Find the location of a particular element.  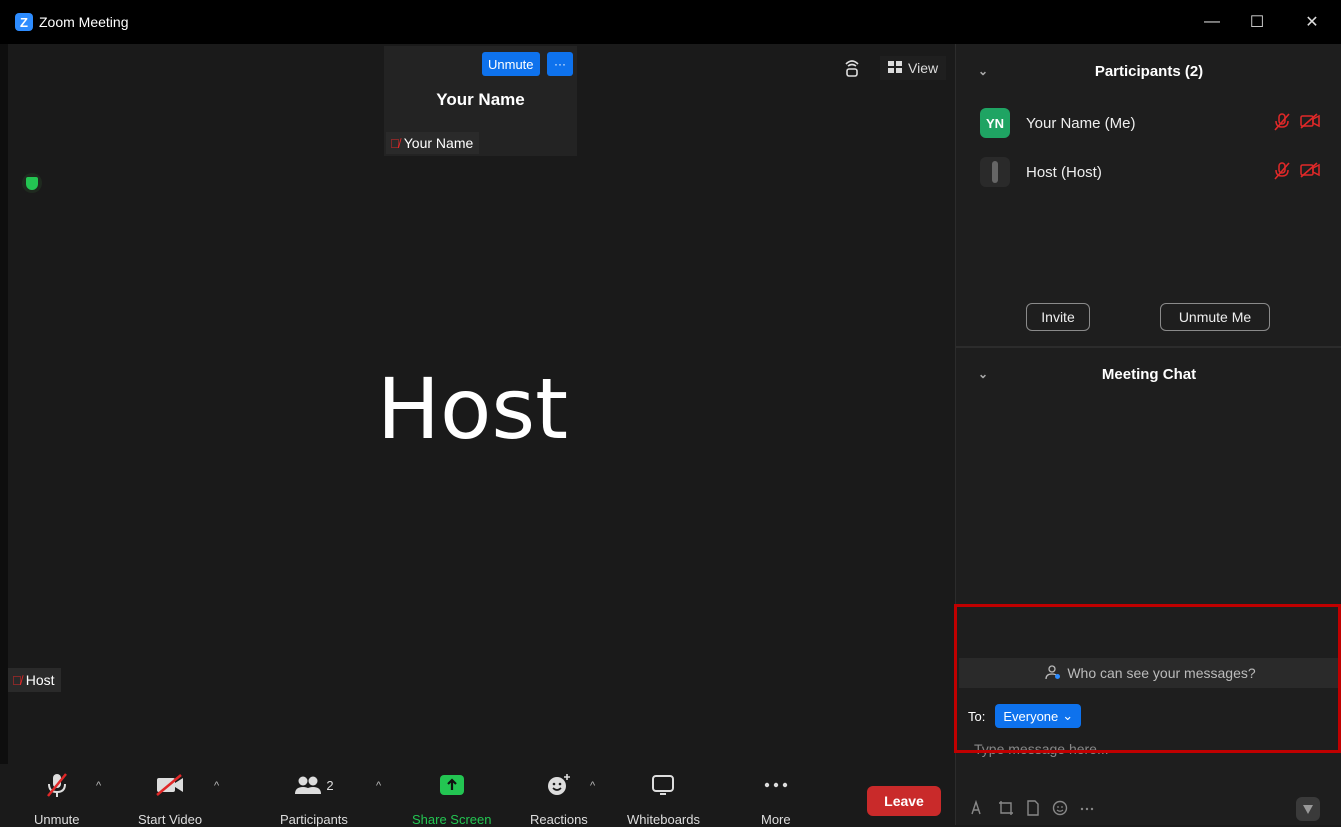

panel-divider is located at coordinates (1148, 347).